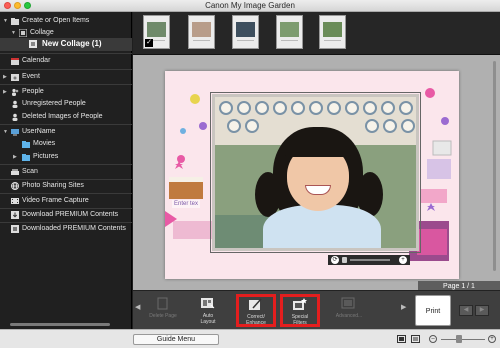 The height and width of the screenshot is (348, 500). What do you see at coordinates (300, 304) in the screenshot?
I see `special-filters-icon` at bounding box center [300, 304].